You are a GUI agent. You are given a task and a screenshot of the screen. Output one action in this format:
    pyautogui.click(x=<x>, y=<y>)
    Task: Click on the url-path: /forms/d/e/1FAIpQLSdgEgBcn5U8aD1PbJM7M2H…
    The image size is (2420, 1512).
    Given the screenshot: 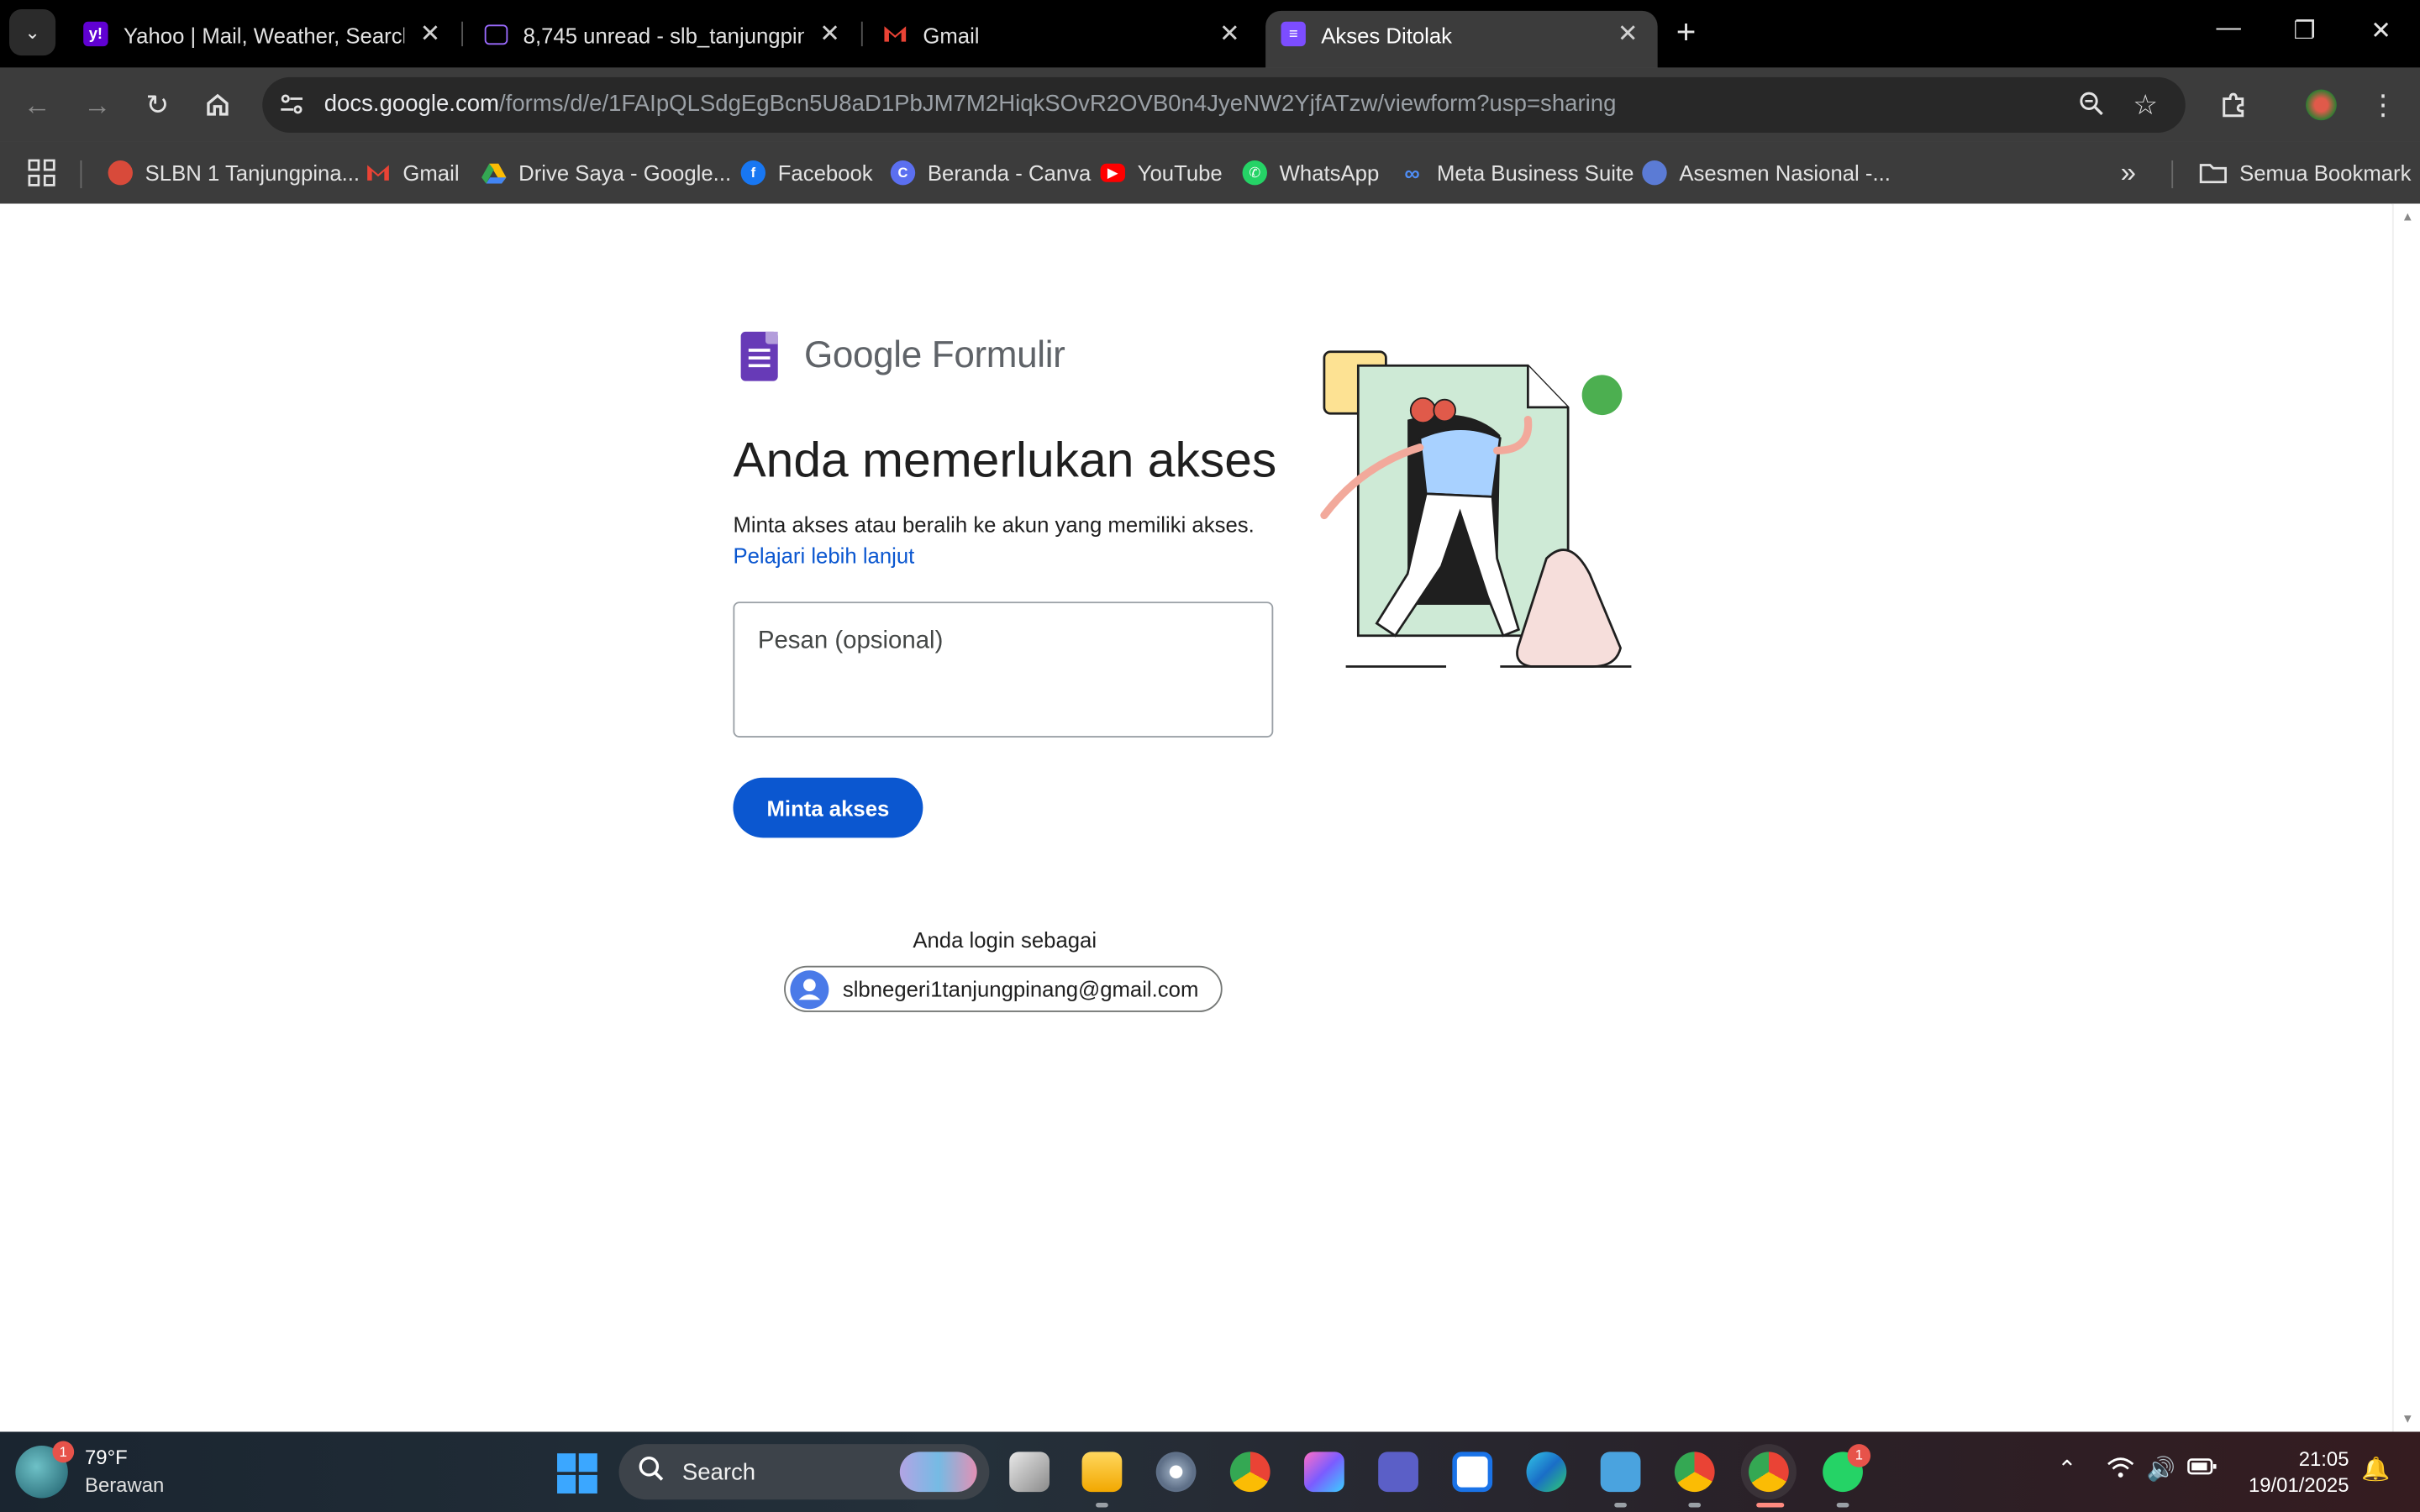 What is the action you would take?
    pyautogui.click(x=1058, y=104)
    